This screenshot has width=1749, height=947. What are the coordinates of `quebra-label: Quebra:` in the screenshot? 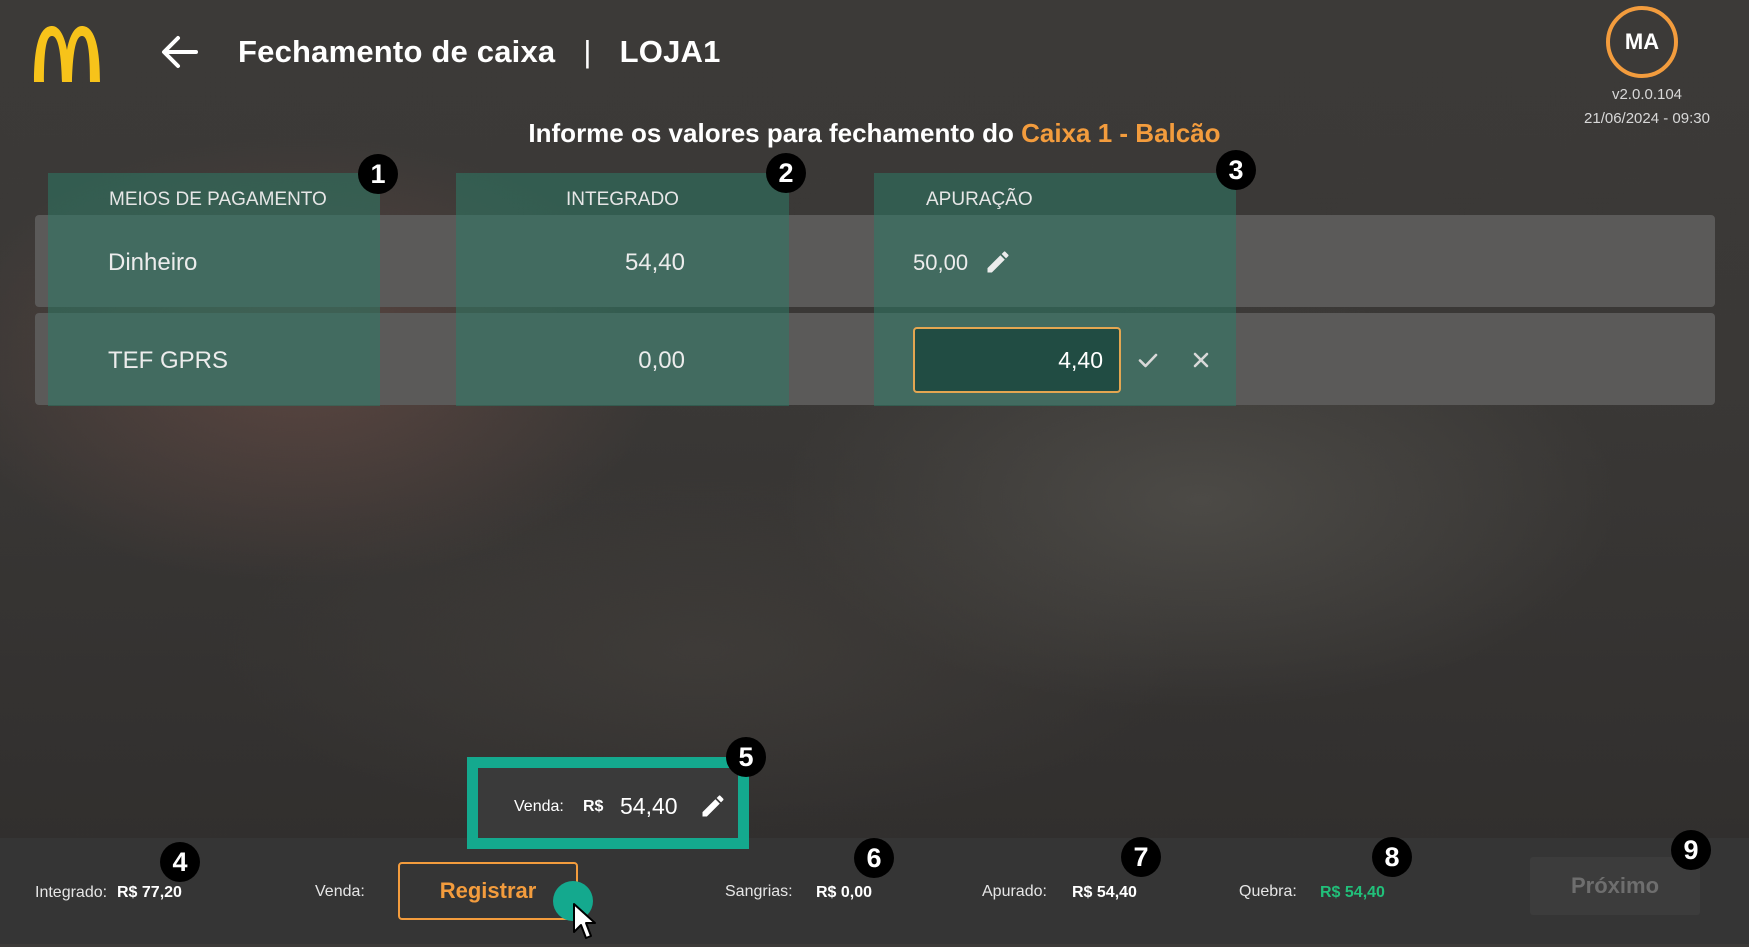 It's located at (1268, 891).